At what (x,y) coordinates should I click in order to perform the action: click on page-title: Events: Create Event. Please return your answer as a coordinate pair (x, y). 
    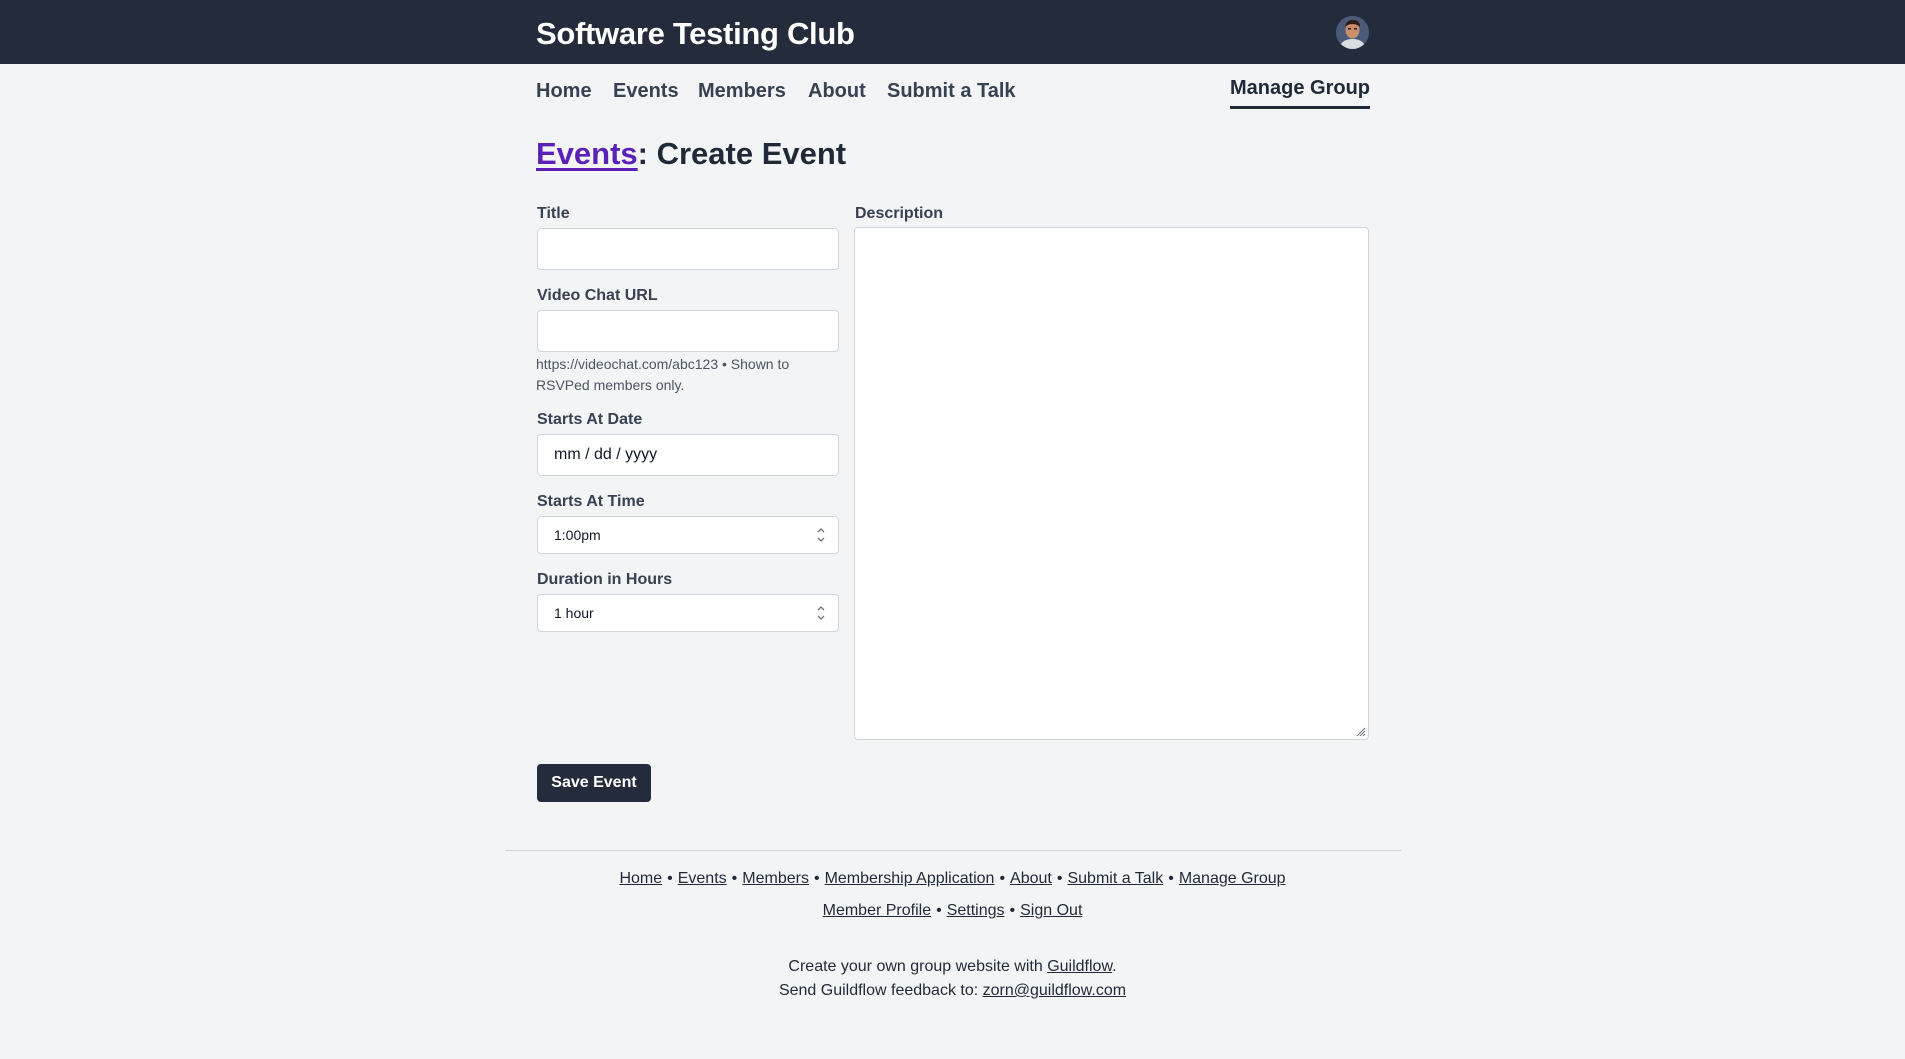
    Looking at the image, I should click on (691, 154).